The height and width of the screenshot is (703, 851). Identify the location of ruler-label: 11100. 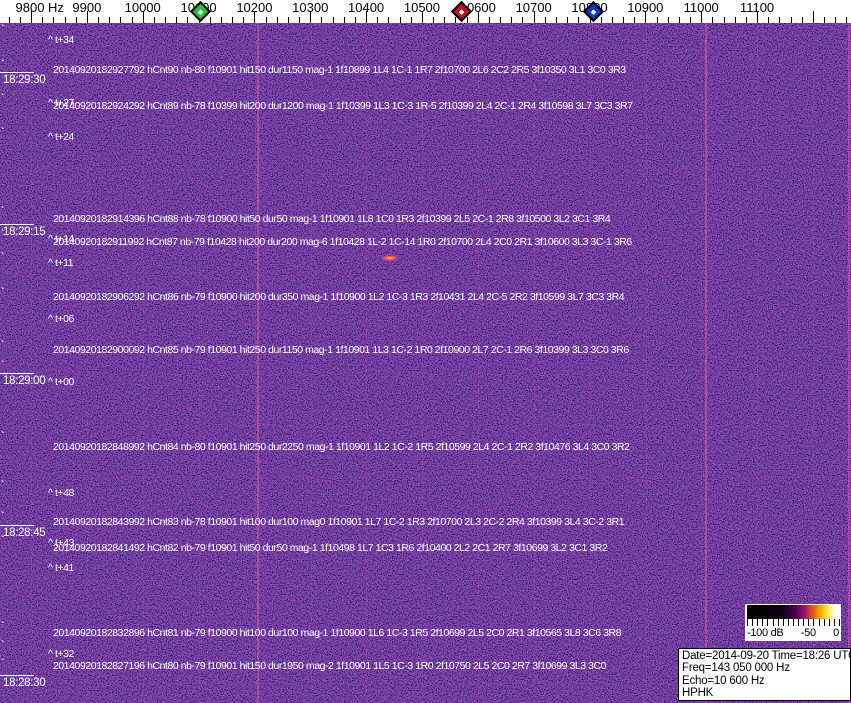
(757, 7).